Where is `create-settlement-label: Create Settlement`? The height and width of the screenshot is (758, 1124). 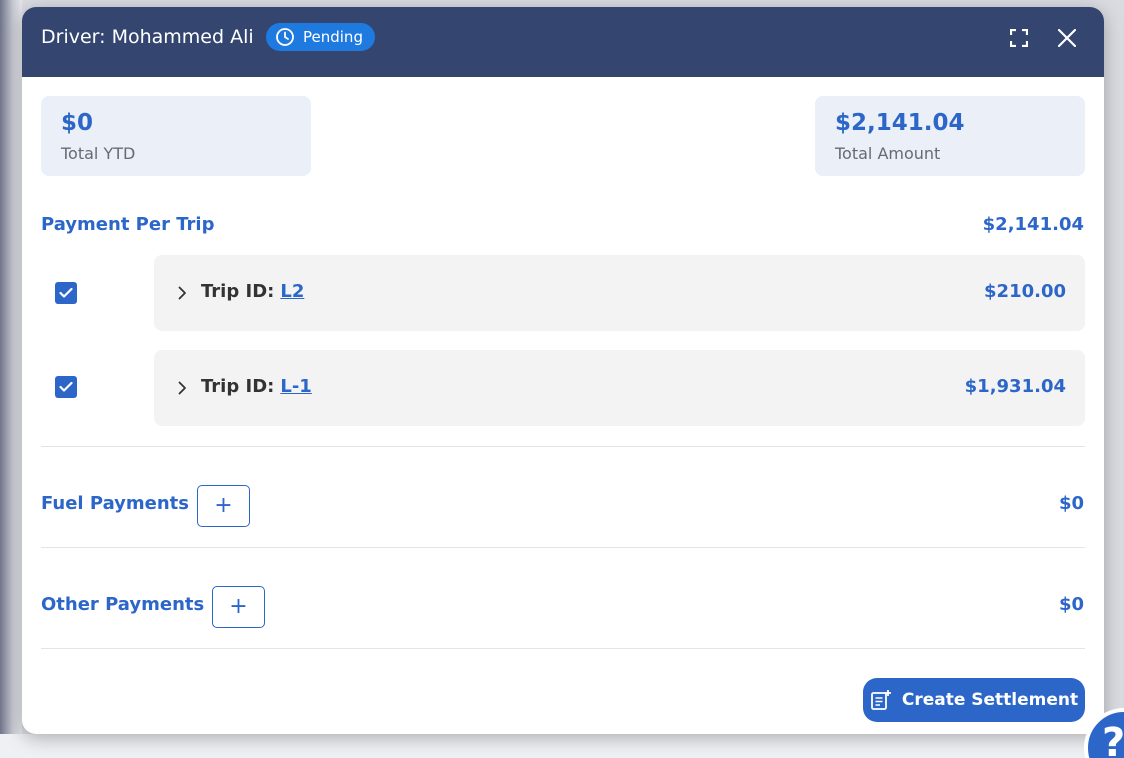 create-settlement-label: Create Settlement is located at coordinates (990, 700).